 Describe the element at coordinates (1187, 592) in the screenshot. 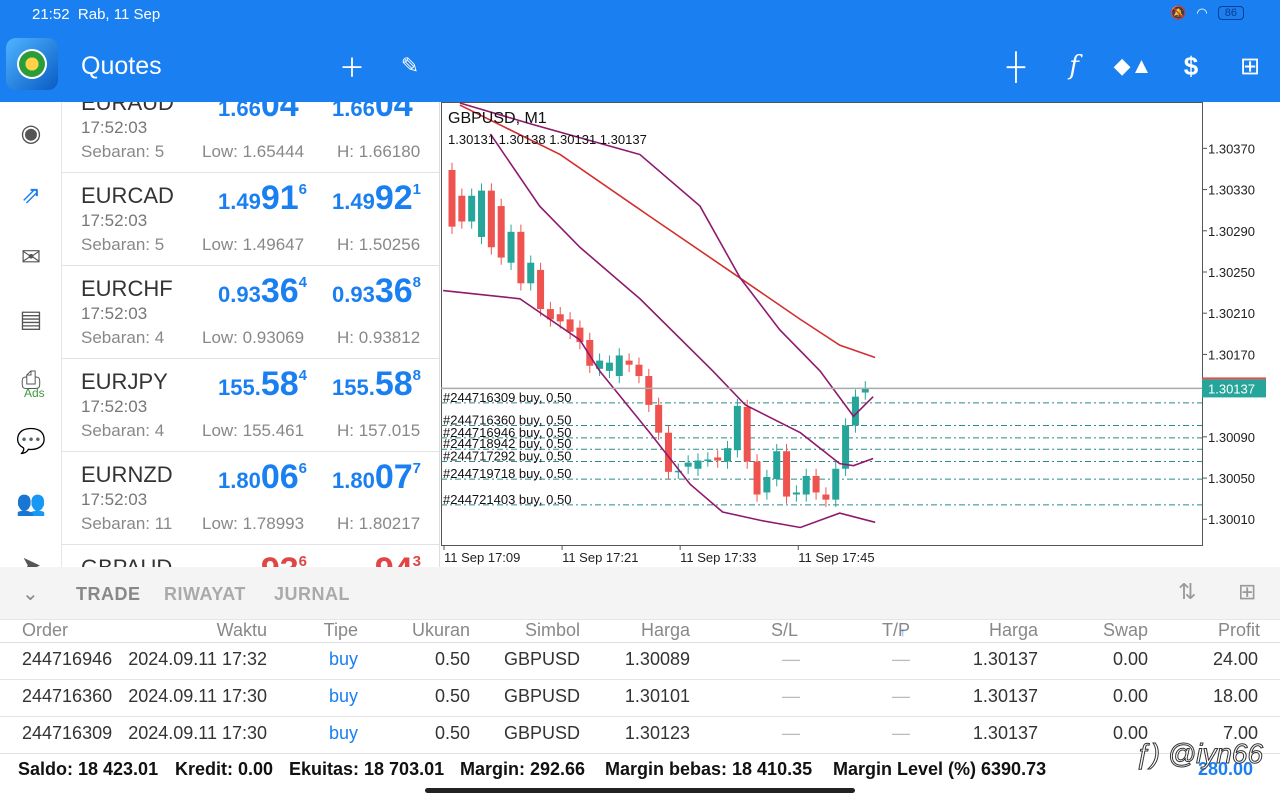

I see `sort-icon: ⇅` at that location.